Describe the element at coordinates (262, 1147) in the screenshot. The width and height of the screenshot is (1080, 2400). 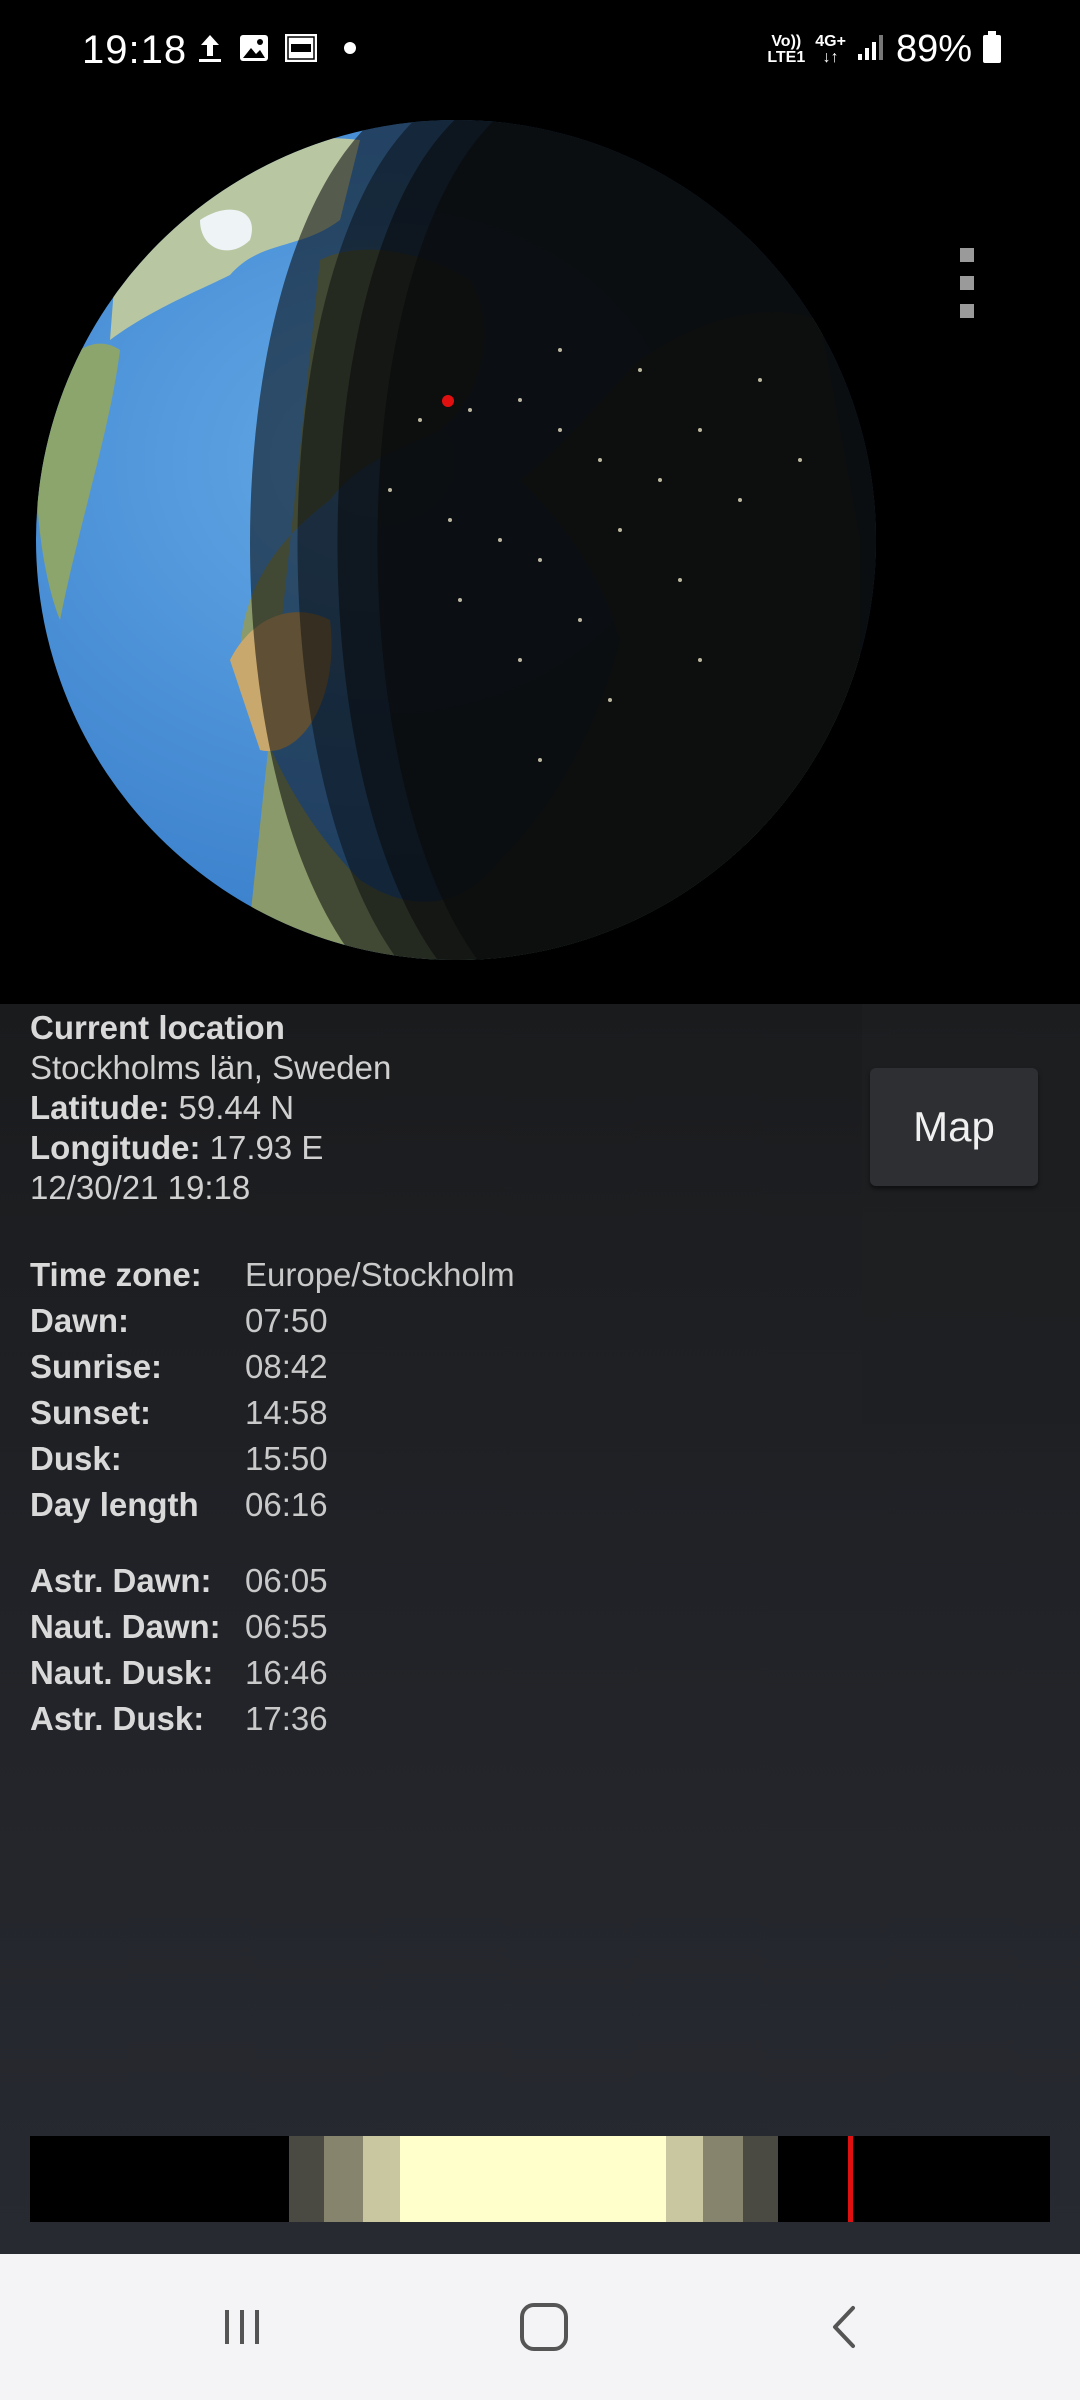
I see `longitude-value: 17.93 E` at that location.